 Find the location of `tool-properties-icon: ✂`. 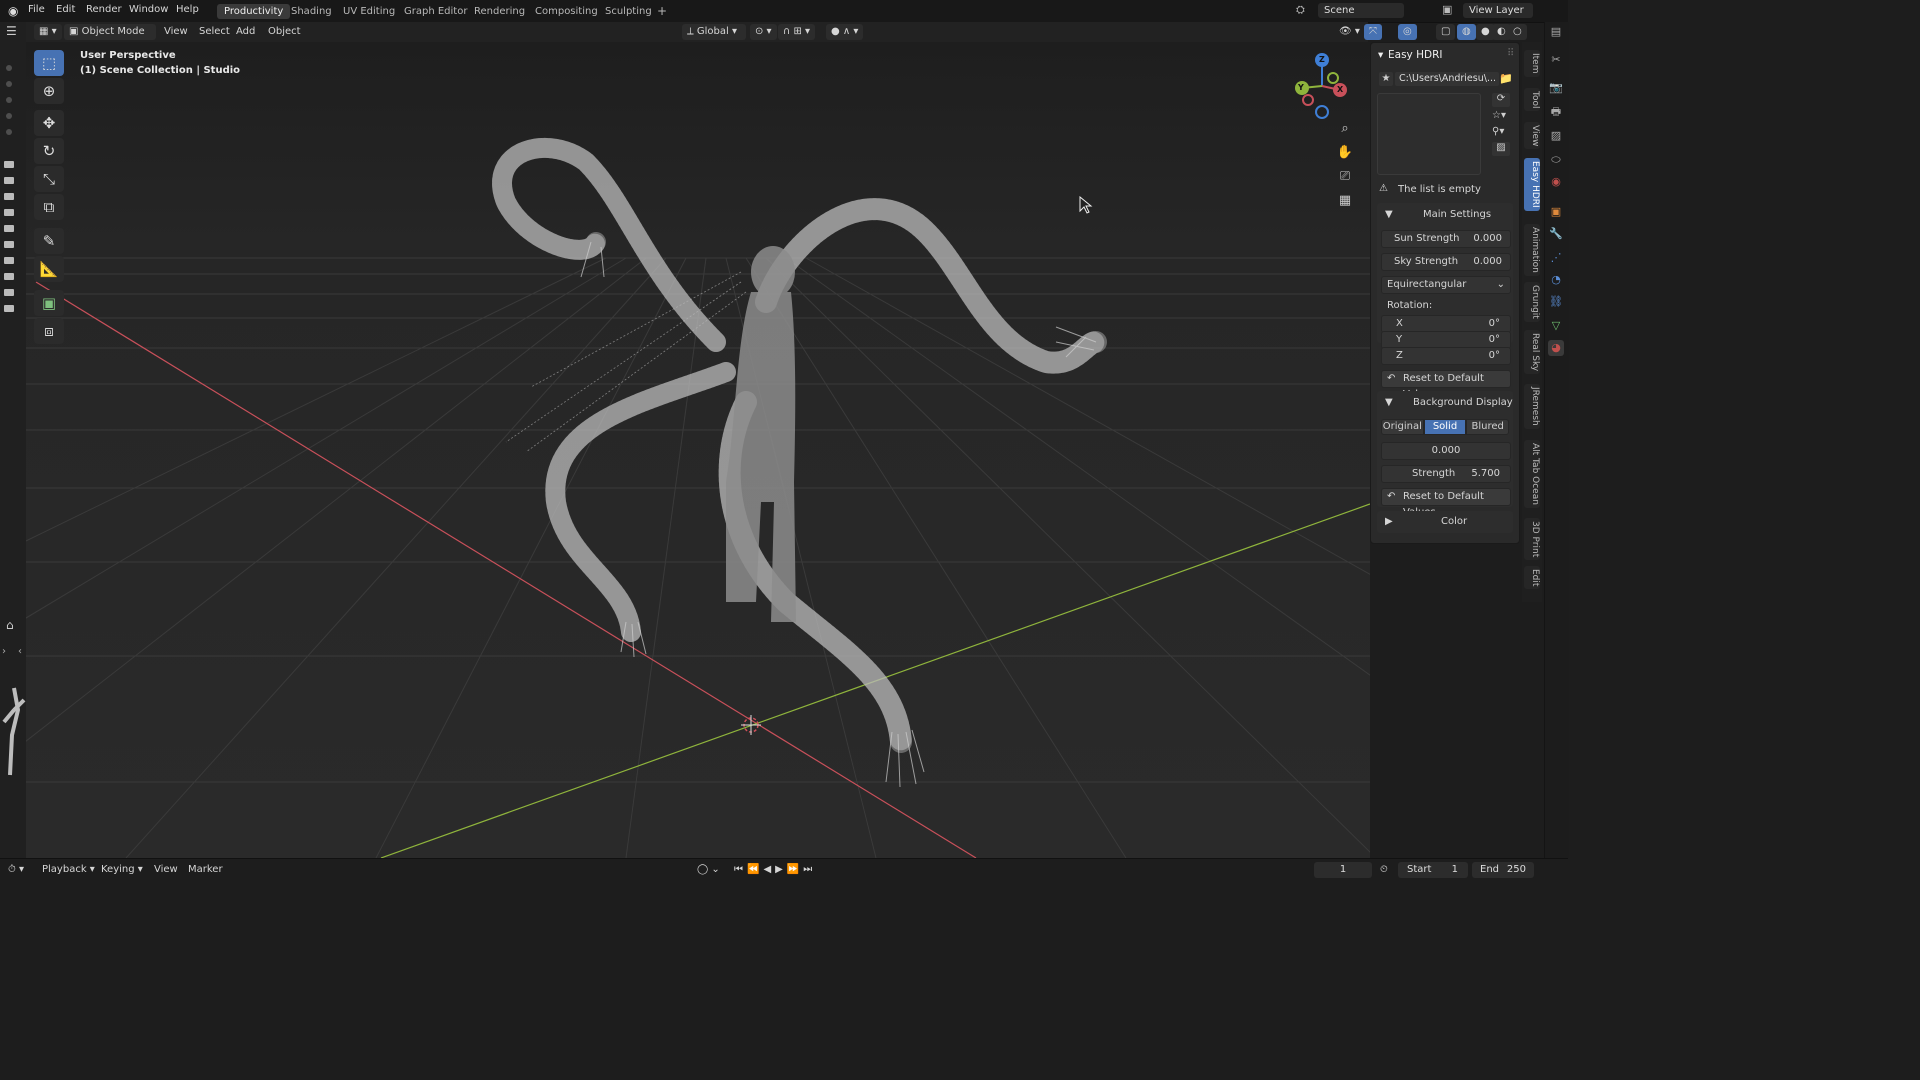

tool-properties-icon: ✂ is located at coordinates (1556, 60).